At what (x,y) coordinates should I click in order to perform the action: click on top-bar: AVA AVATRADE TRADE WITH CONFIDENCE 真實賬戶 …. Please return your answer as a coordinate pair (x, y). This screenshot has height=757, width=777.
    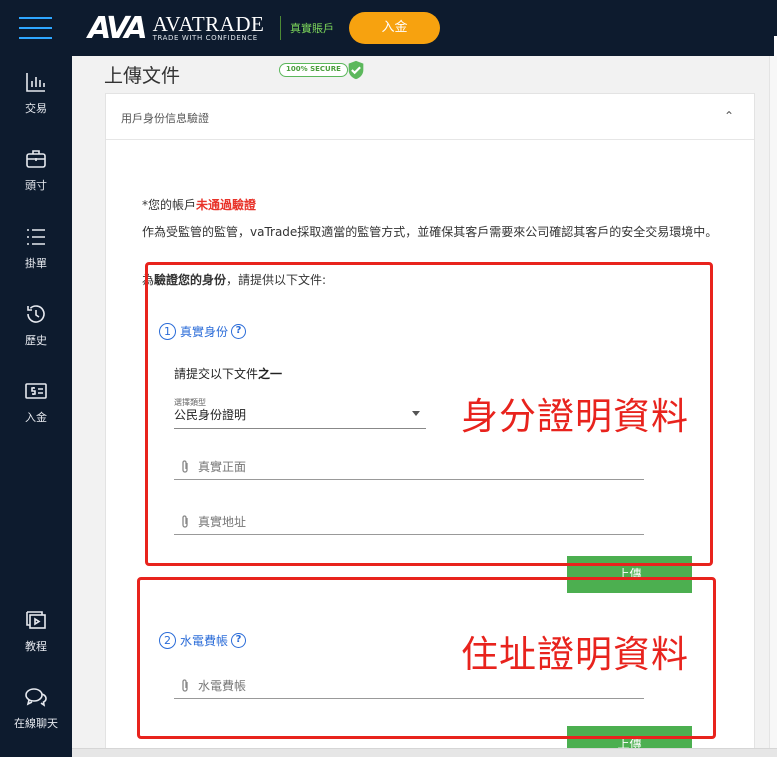
    Looking at the image, I should click on (424, 28).